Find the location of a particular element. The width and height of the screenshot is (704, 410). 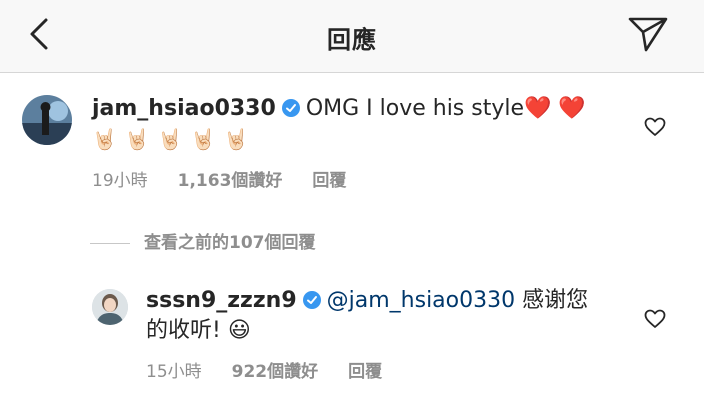

divider-line is located at coordinates (110, 243).